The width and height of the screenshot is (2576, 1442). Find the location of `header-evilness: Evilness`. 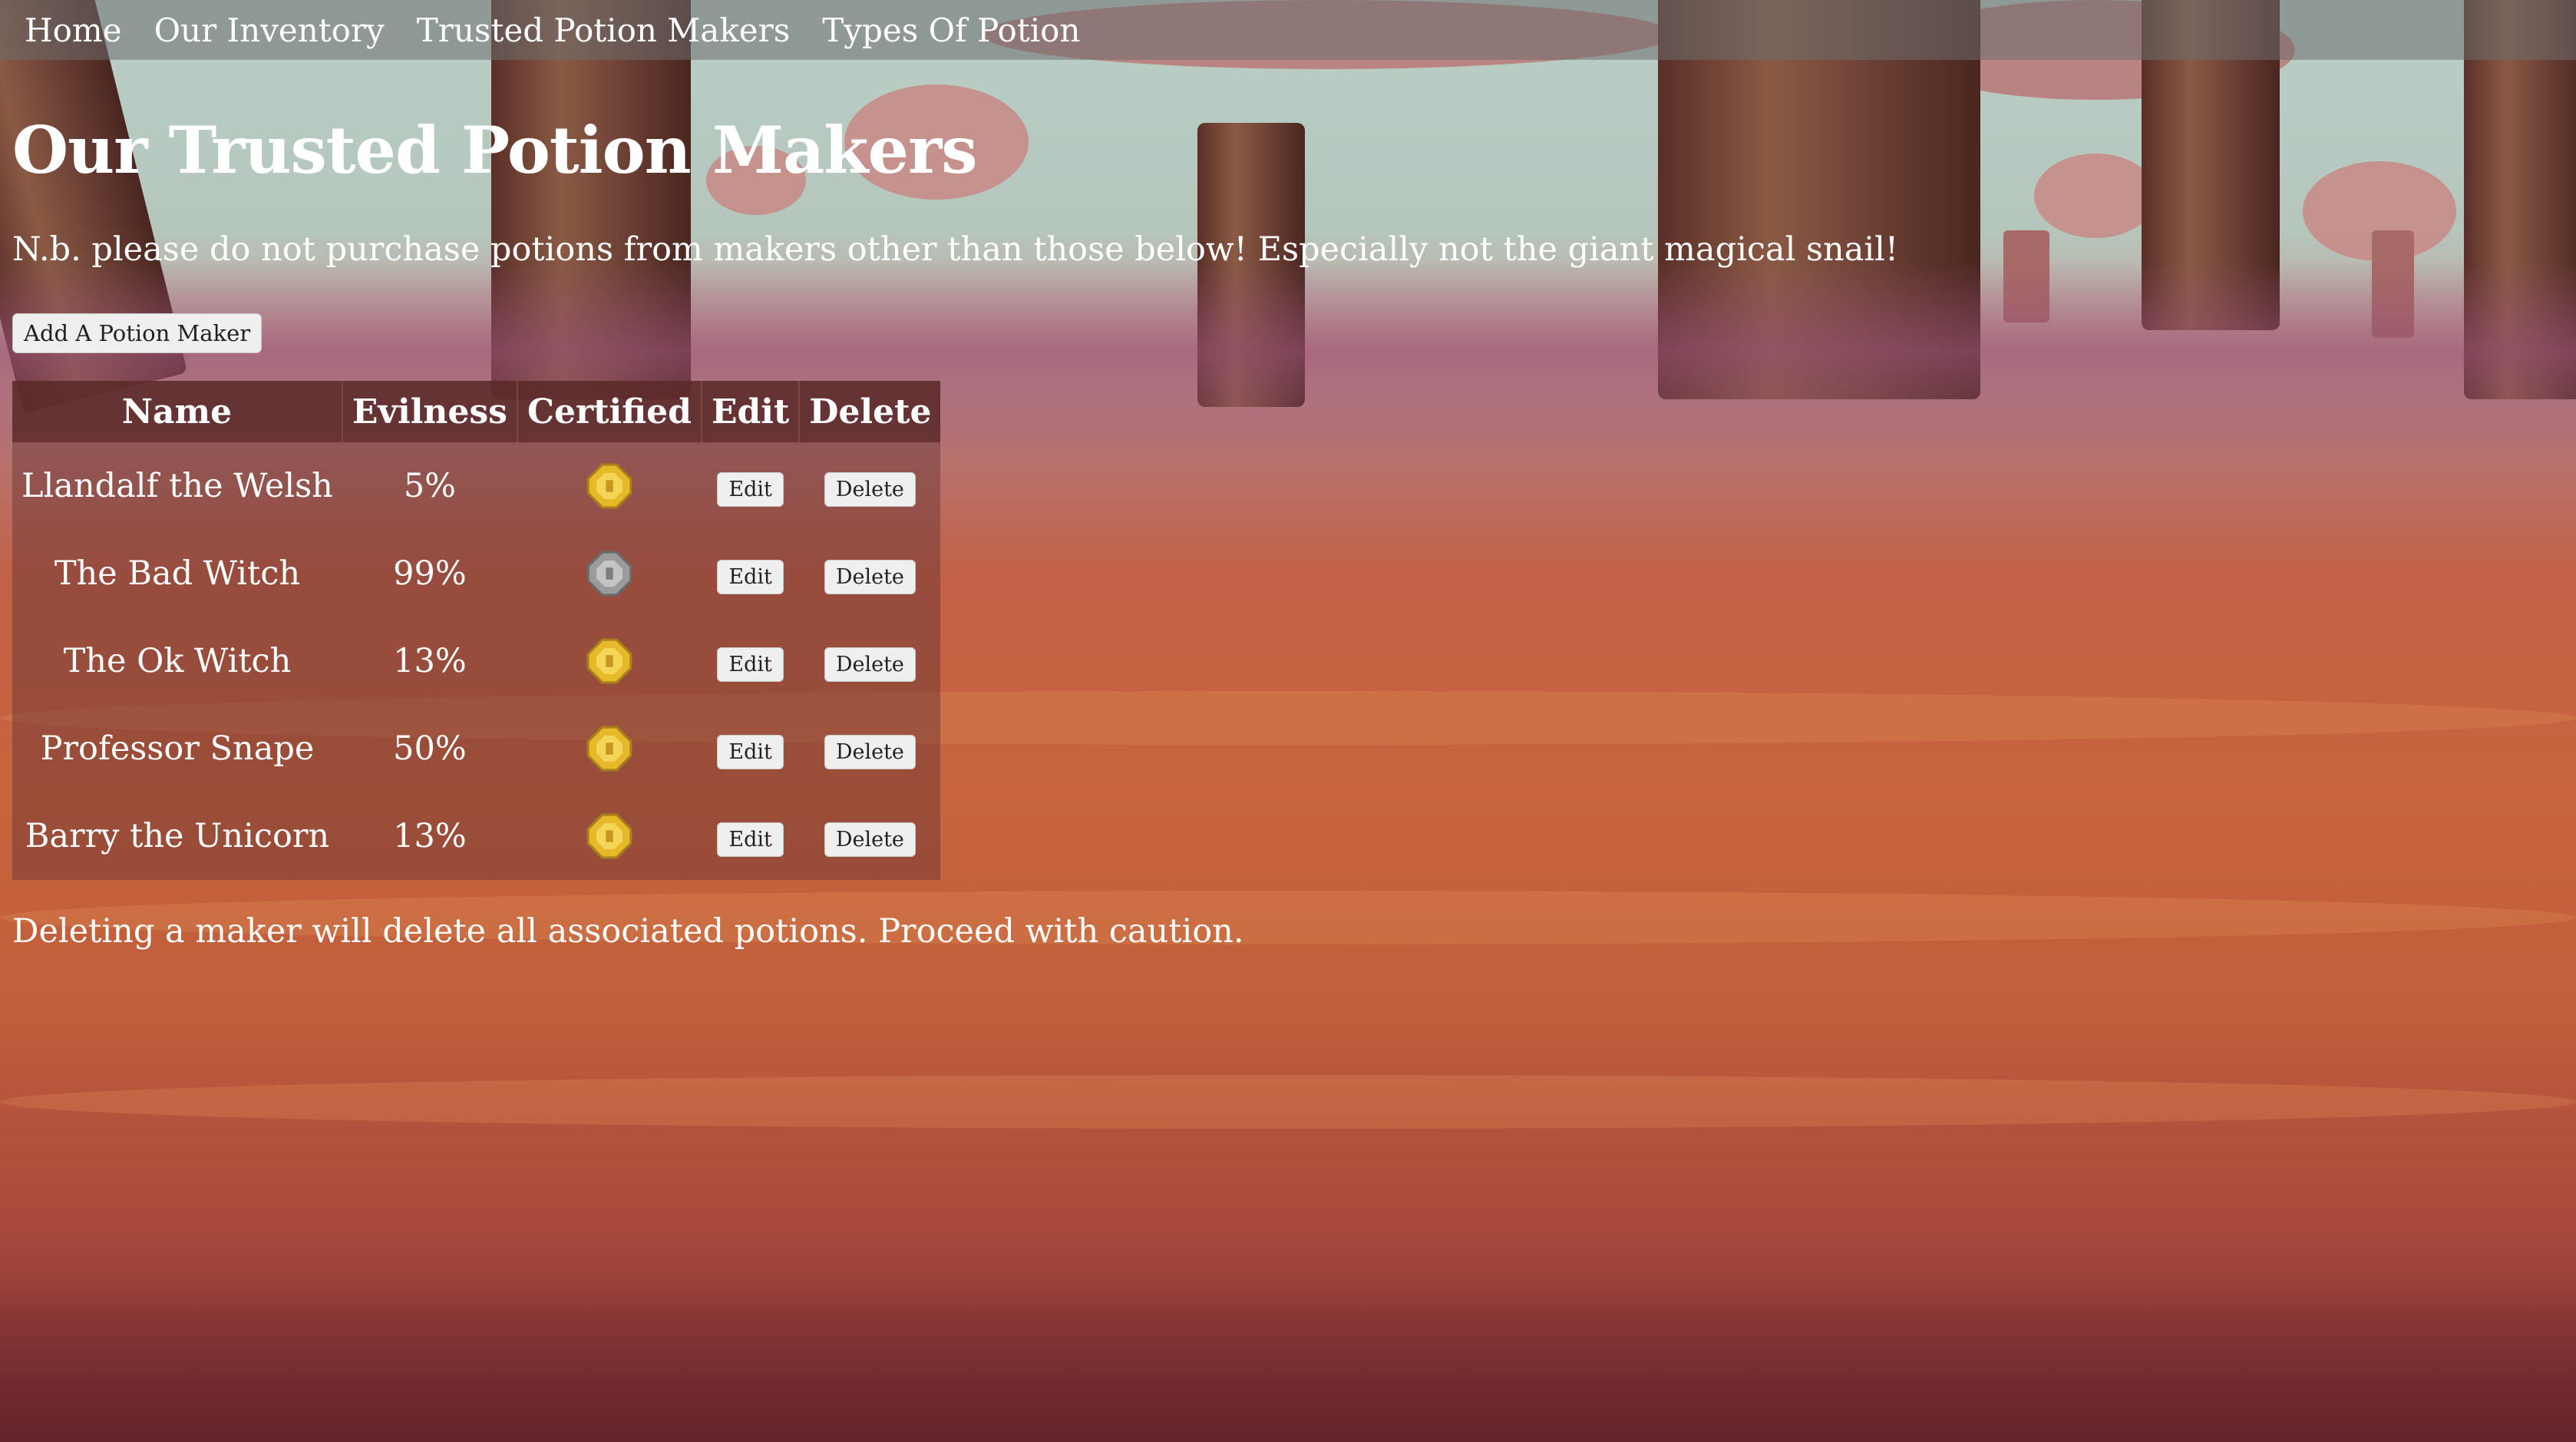

header-evilness: Evilness is located at coordinates (429, 412).